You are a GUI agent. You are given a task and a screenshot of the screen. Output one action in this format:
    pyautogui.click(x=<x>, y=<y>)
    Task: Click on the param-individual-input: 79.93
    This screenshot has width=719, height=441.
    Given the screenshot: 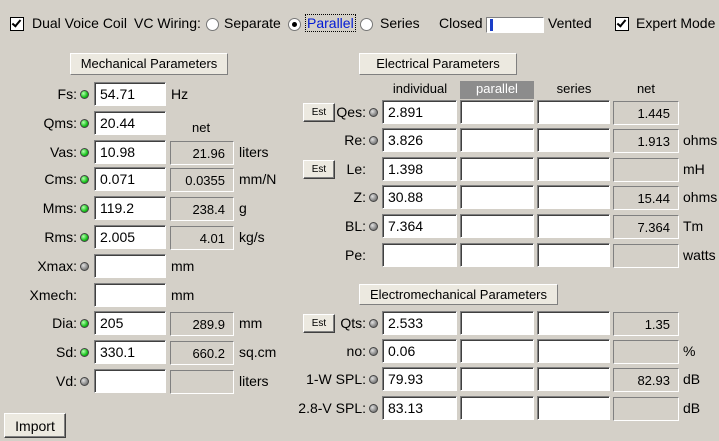 What is the action you would take?
    pyautogui.click(x=419, y=379)
    